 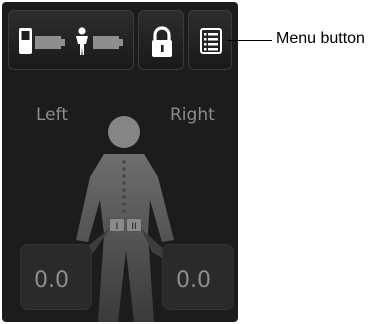 I want to click on lock-button, so click(x=161, y=40).